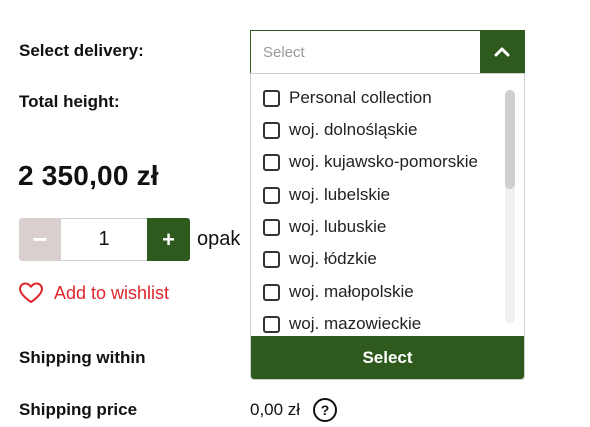 The width and height of the screenshot is (590, 427). Describe the element at coordinates (387, 52) in the screenshot. I see `delivery-select: Select` at that location.